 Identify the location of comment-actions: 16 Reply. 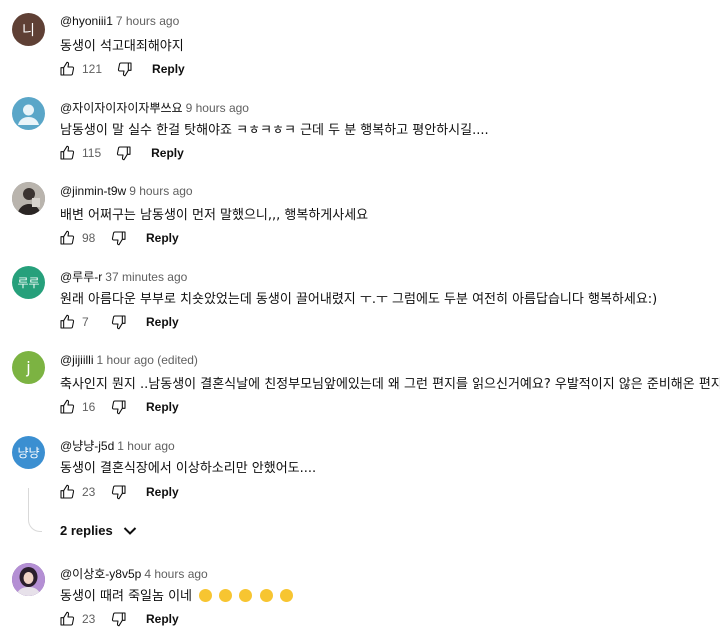
(118, 407).